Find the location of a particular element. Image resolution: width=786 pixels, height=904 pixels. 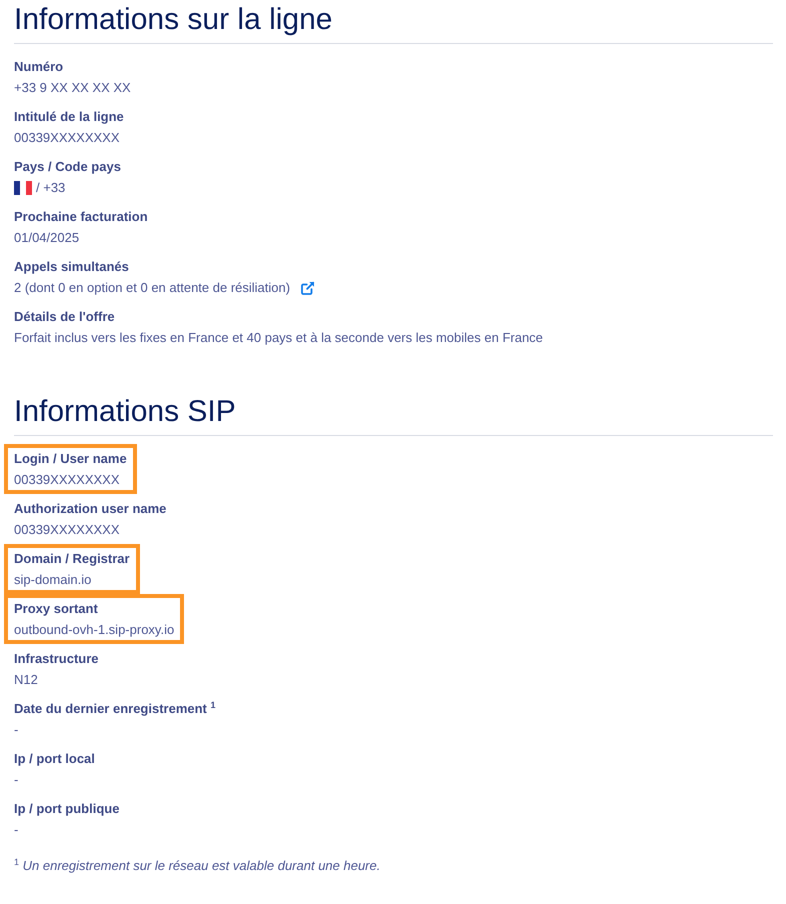

field-label: Prochaine facturation is located at coordinates (81, 217).